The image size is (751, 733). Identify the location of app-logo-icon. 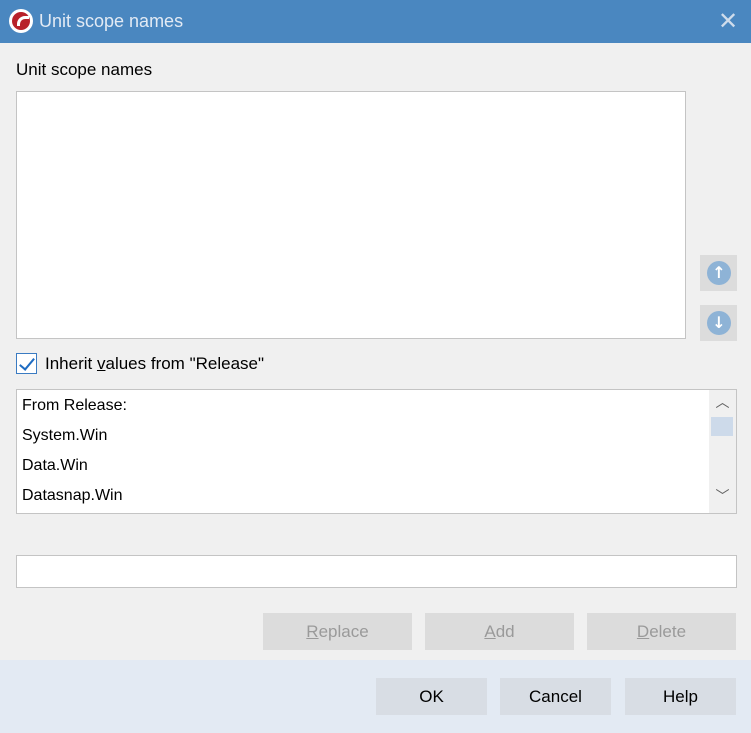
(21, 21).